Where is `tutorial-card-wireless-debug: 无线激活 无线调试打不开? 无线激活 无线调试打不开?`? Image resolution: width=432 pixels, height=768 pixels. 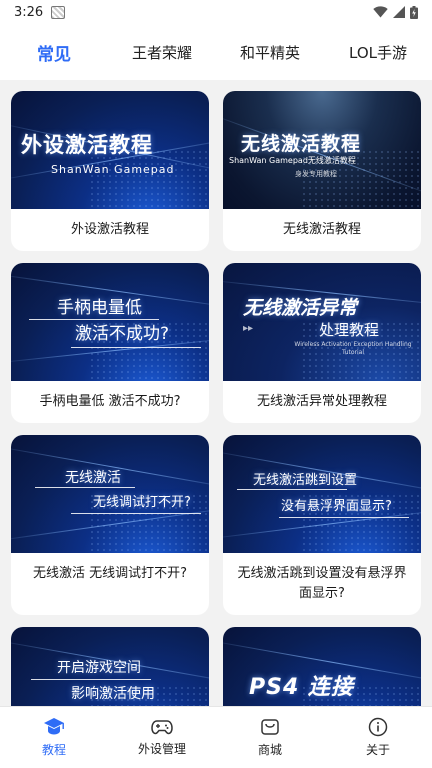 tutorial-card-wireless-debug: 无线激活 无线调试打不开? 无线激活 无线调试打不开? is located at coordinates (110, 525).